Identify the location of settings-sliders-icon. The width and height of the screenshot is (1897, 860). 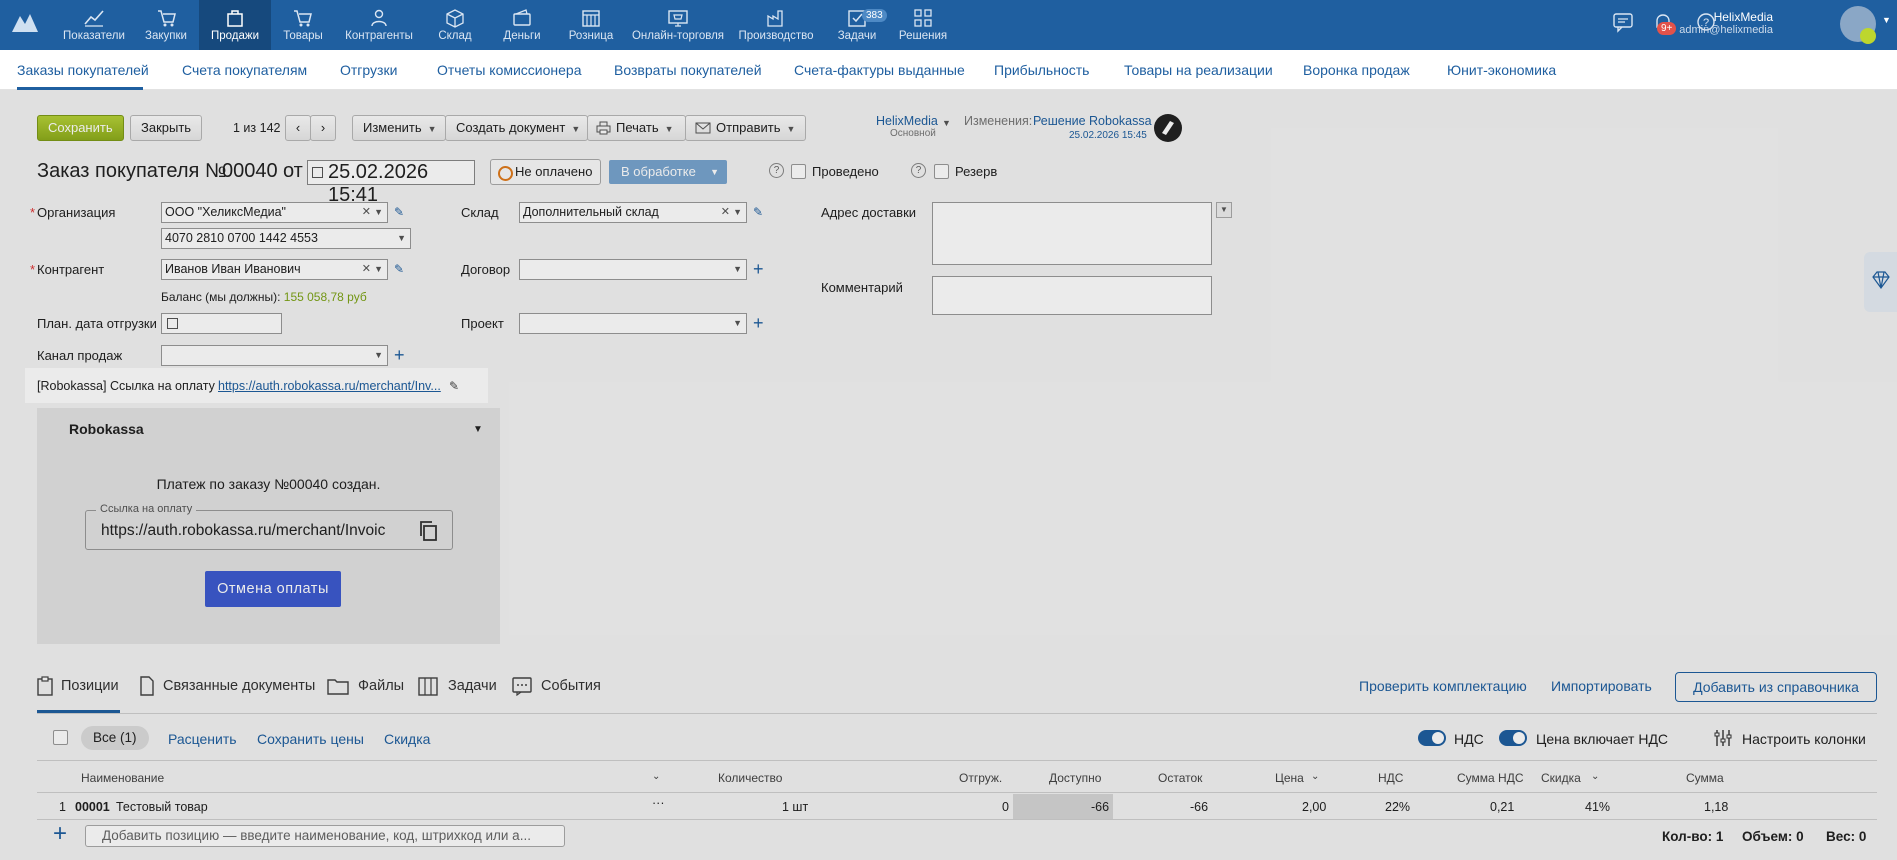
(1723, 738).